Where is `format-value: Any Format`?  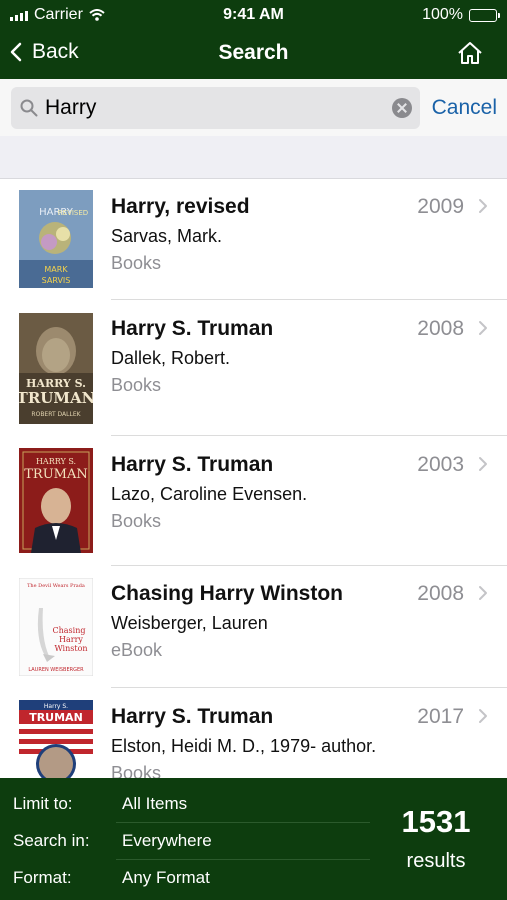 format-value: Any Format is located at coordinates (166, 878).